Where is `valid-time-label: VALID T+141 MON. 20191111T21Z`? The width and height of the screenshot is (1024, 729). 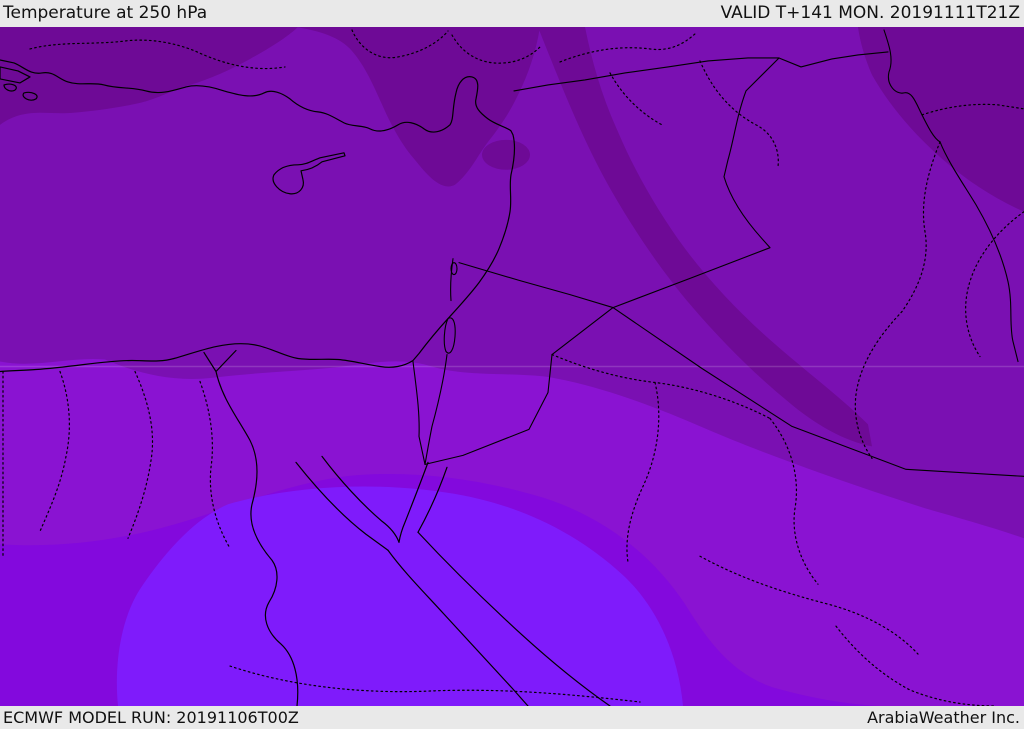 valid-time-label: VALID T+141 MON. 20191111T21Z is located at coordinates (870, 13).